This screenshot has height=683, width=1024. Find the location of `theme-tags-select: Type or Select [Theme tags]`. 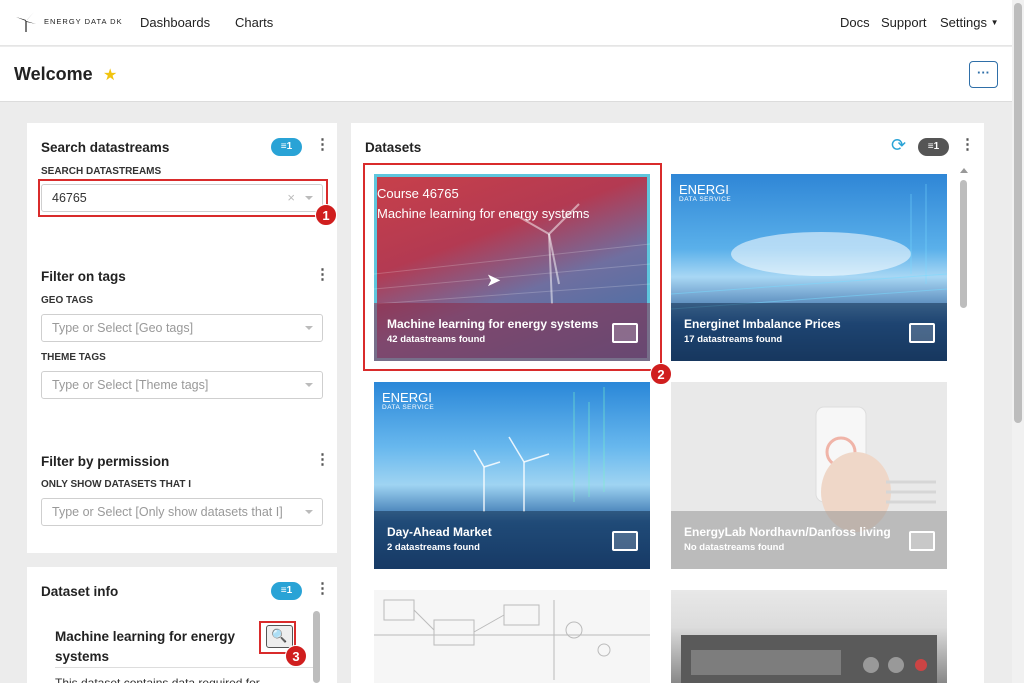

theme-tags-select: Type or Select [Theme tags] is located at coordinates (182, 385).